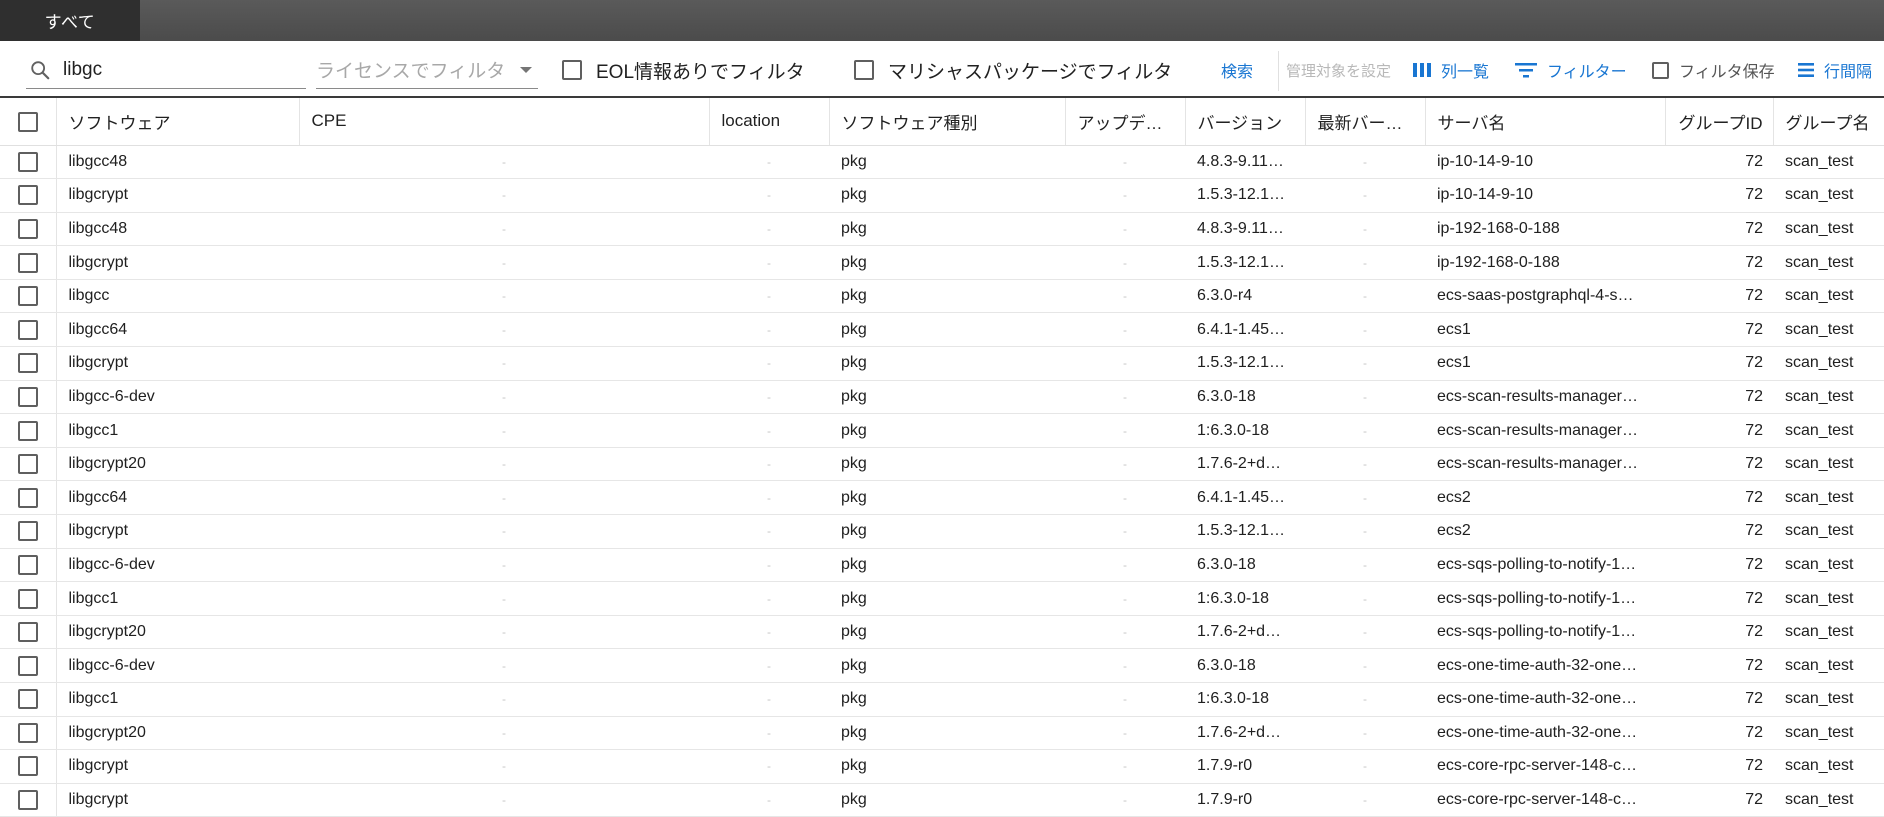 This screenshot has width=1884, height=817. Describe the element at coordinates (27, 121) in the screenshot. I see `select-all-checkbox` at that location.